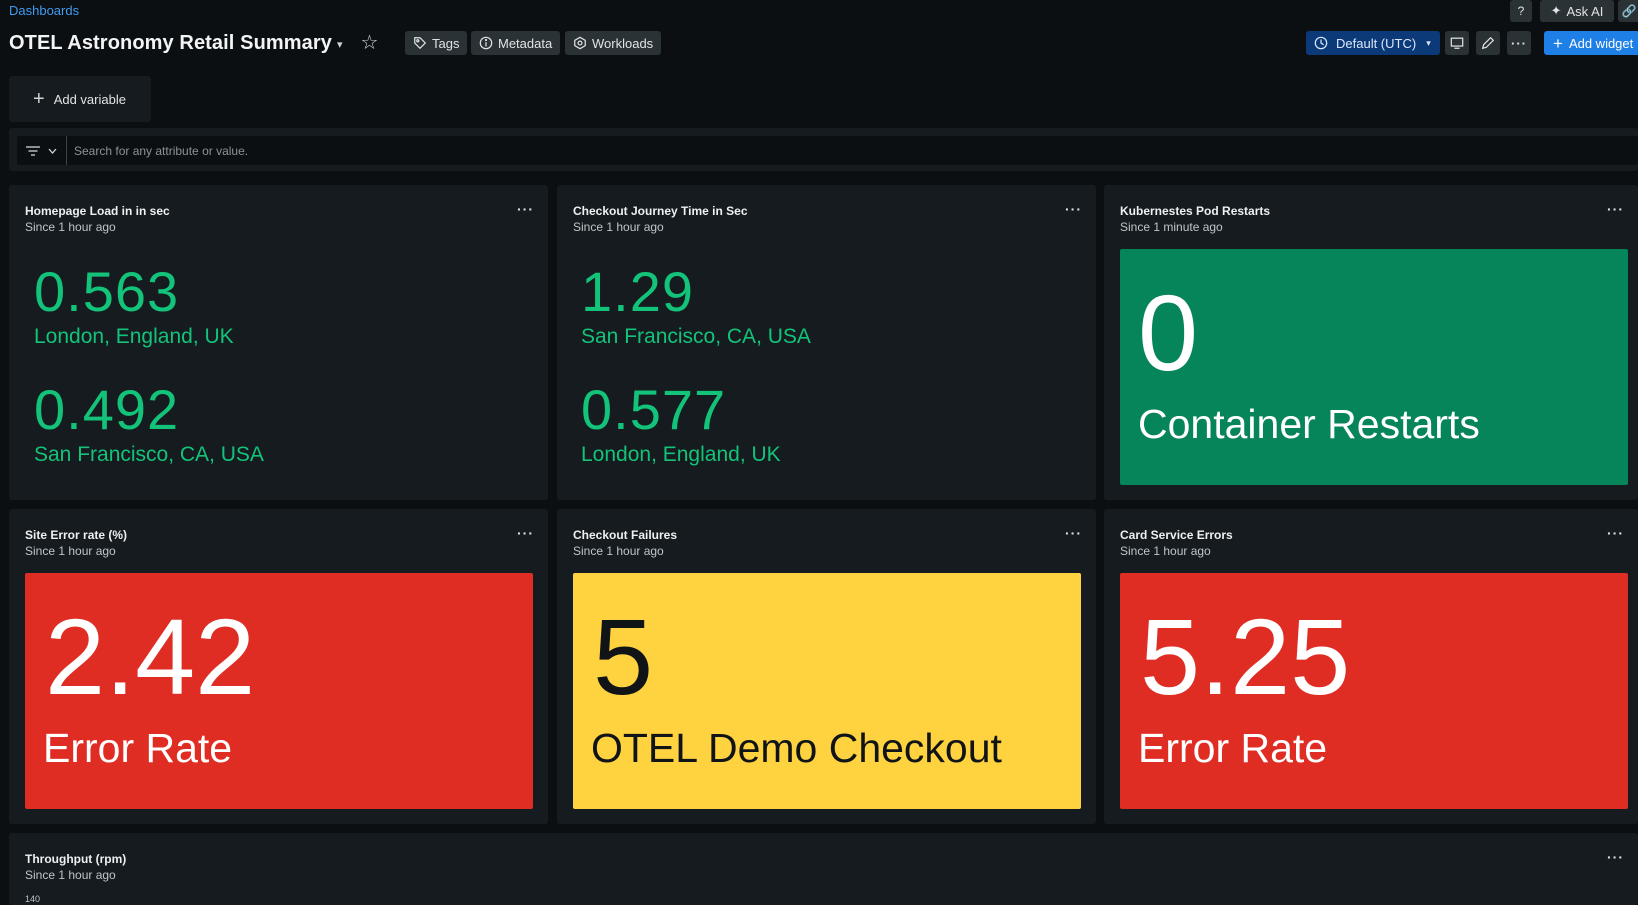  Describe the element at coordinates (420, 43) in the screenshot. I see `tag-icon` at that location.